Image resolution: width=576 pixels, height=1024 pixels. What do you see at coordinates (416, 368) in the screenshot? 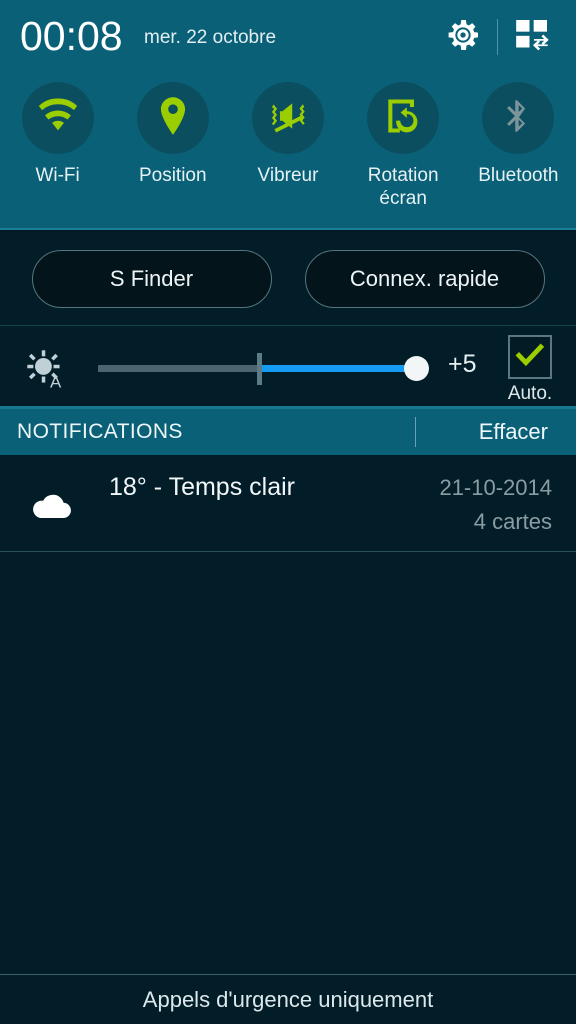
I see `slider-thumb` at bounding box center [416, 368].